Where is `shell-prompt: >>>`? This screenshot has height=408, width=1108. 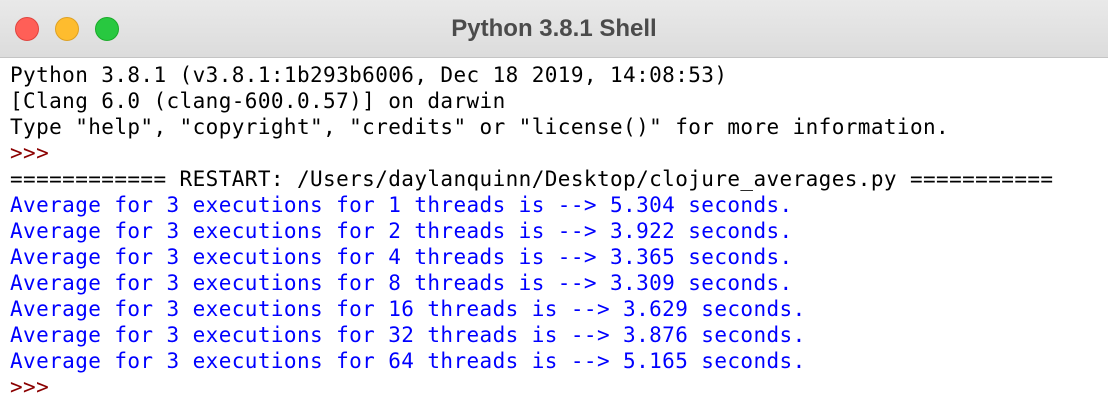
shell-prompt: >>> is located at coordinates (30, 153).